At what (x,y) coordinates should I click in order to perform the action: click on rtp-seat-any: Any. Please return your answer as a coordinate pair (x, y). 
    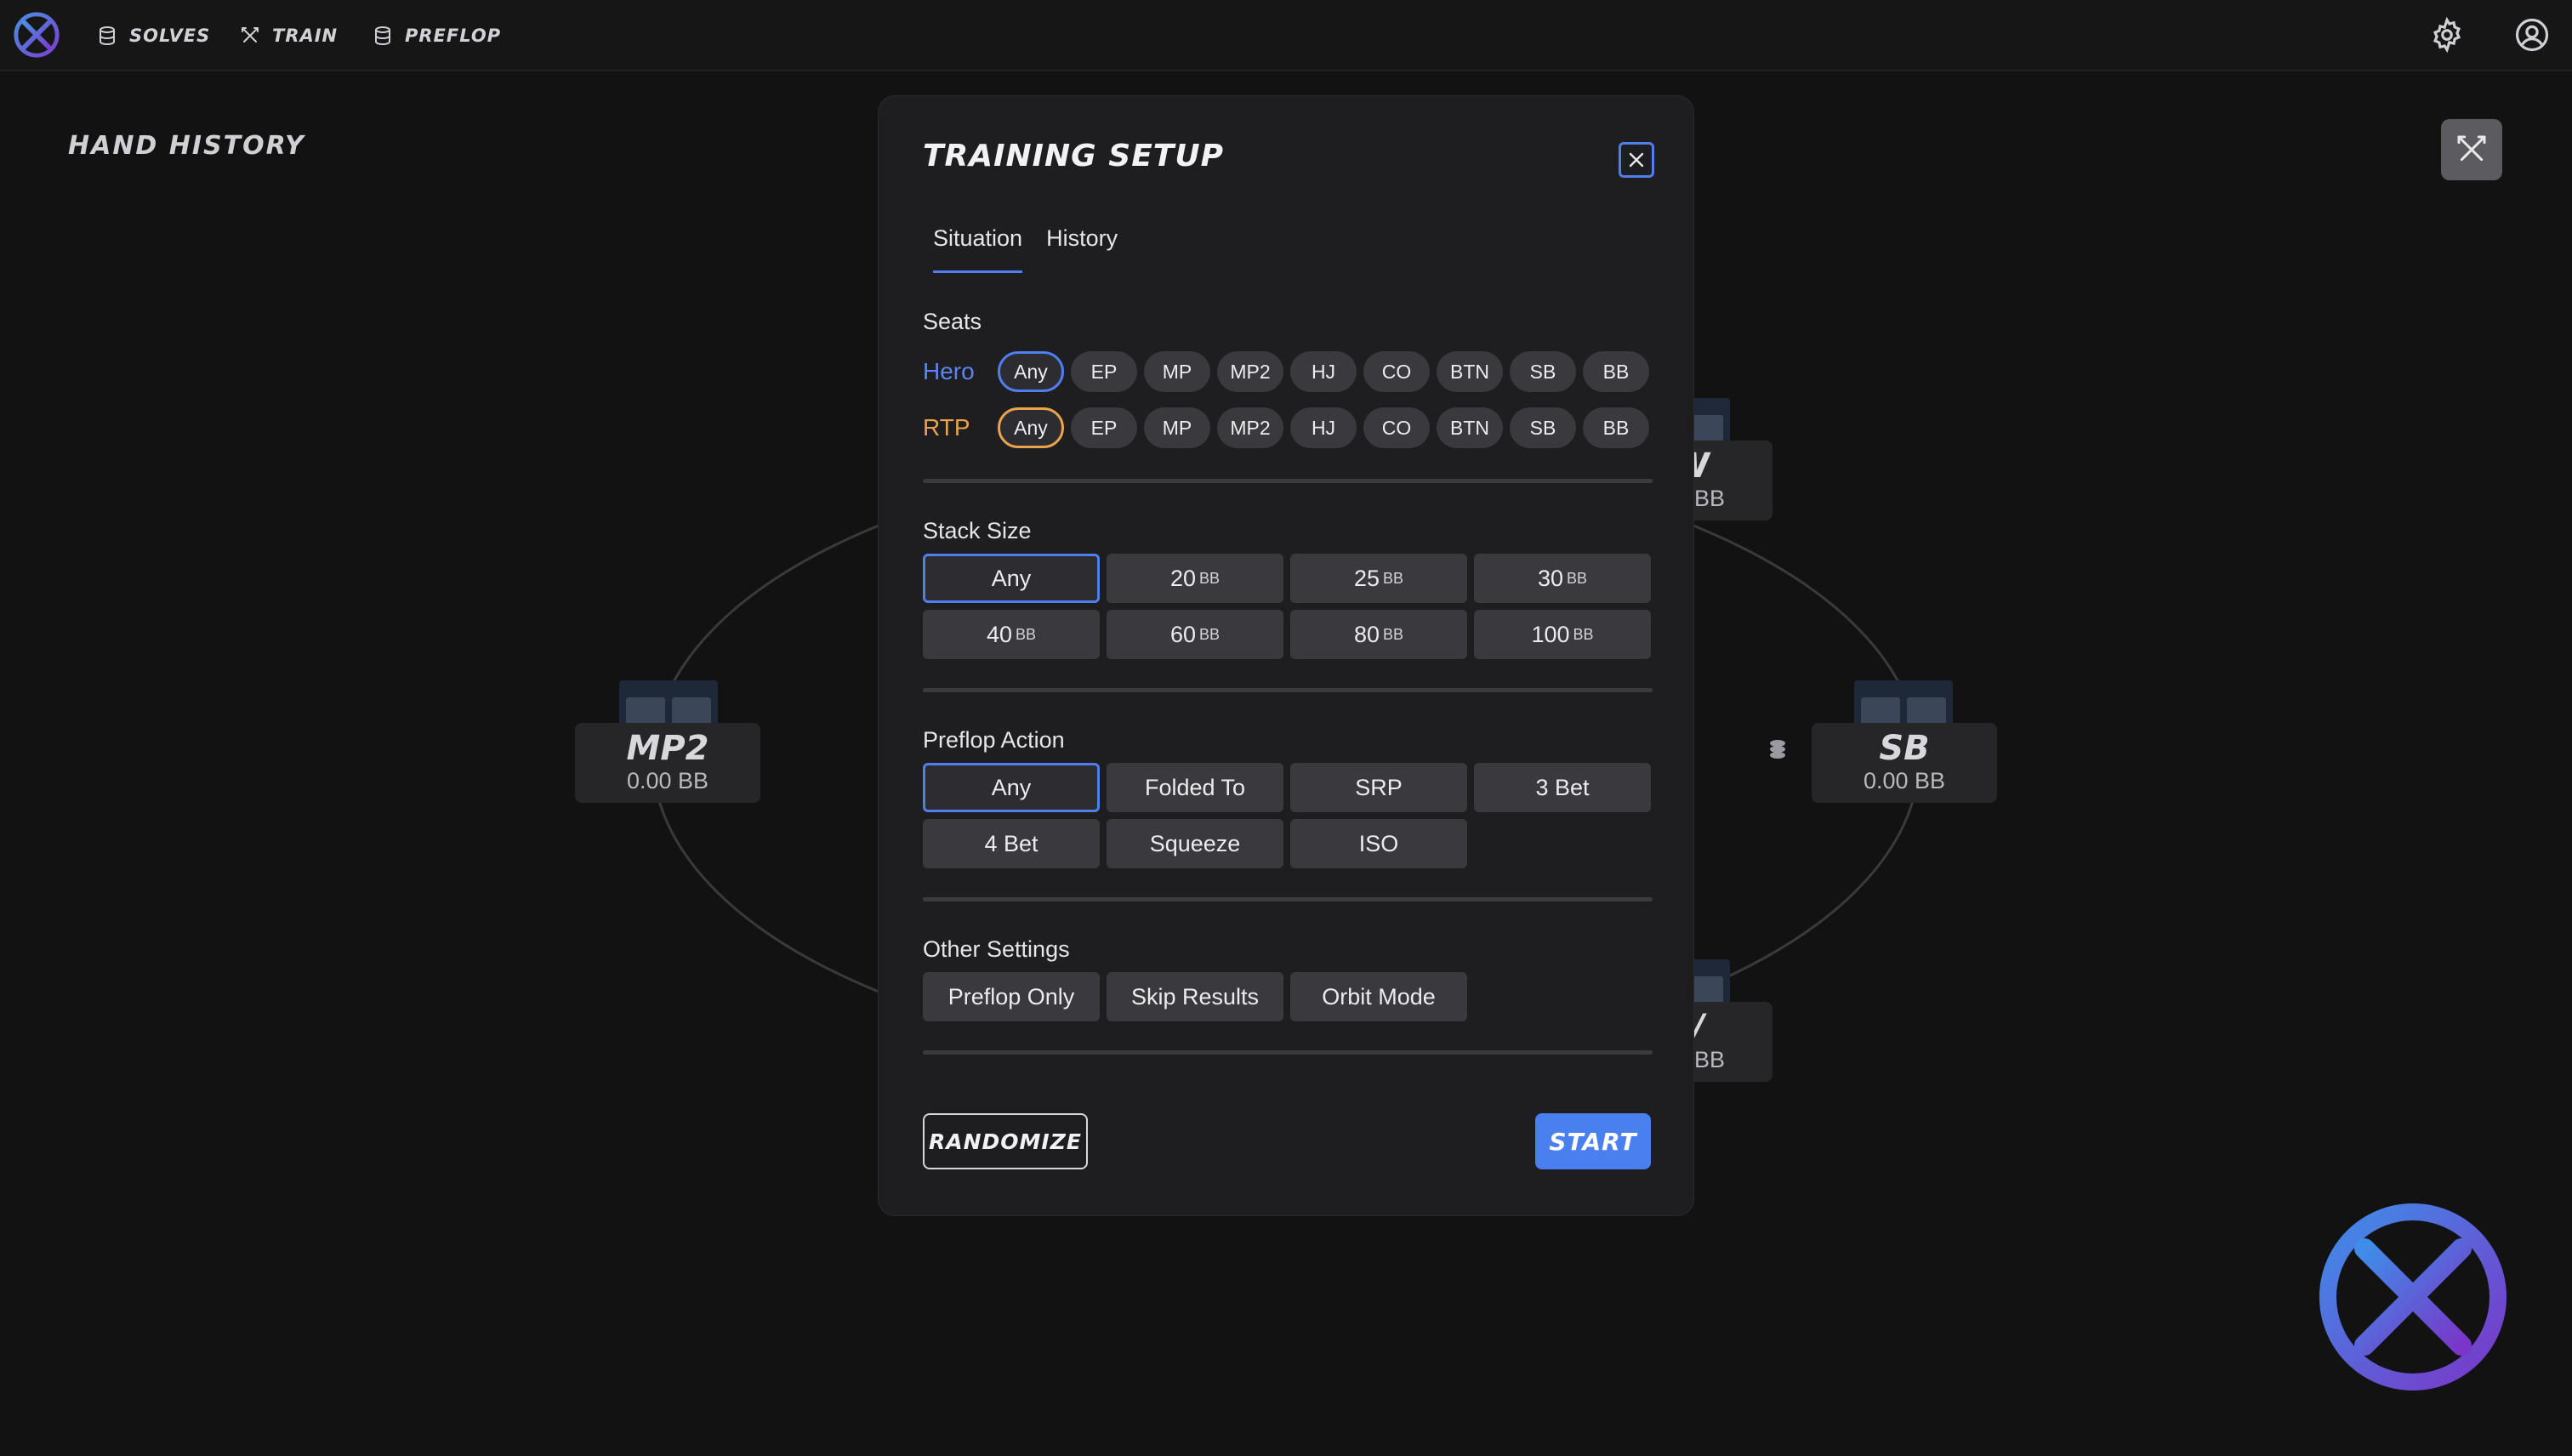
    Looking at the image, I should click on (1031, 428).